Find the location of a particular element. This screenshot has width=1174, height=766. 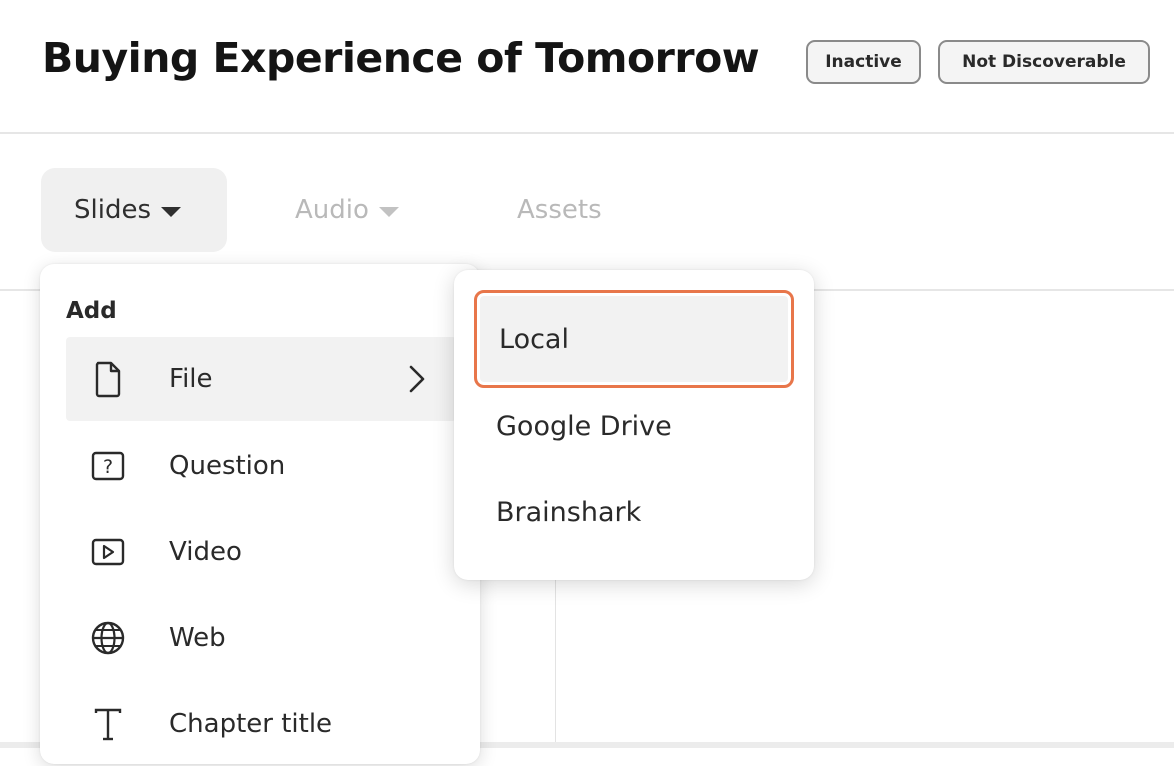

submenu-item-brainshark-label: Brainshark is located at coordinates (569, 512).